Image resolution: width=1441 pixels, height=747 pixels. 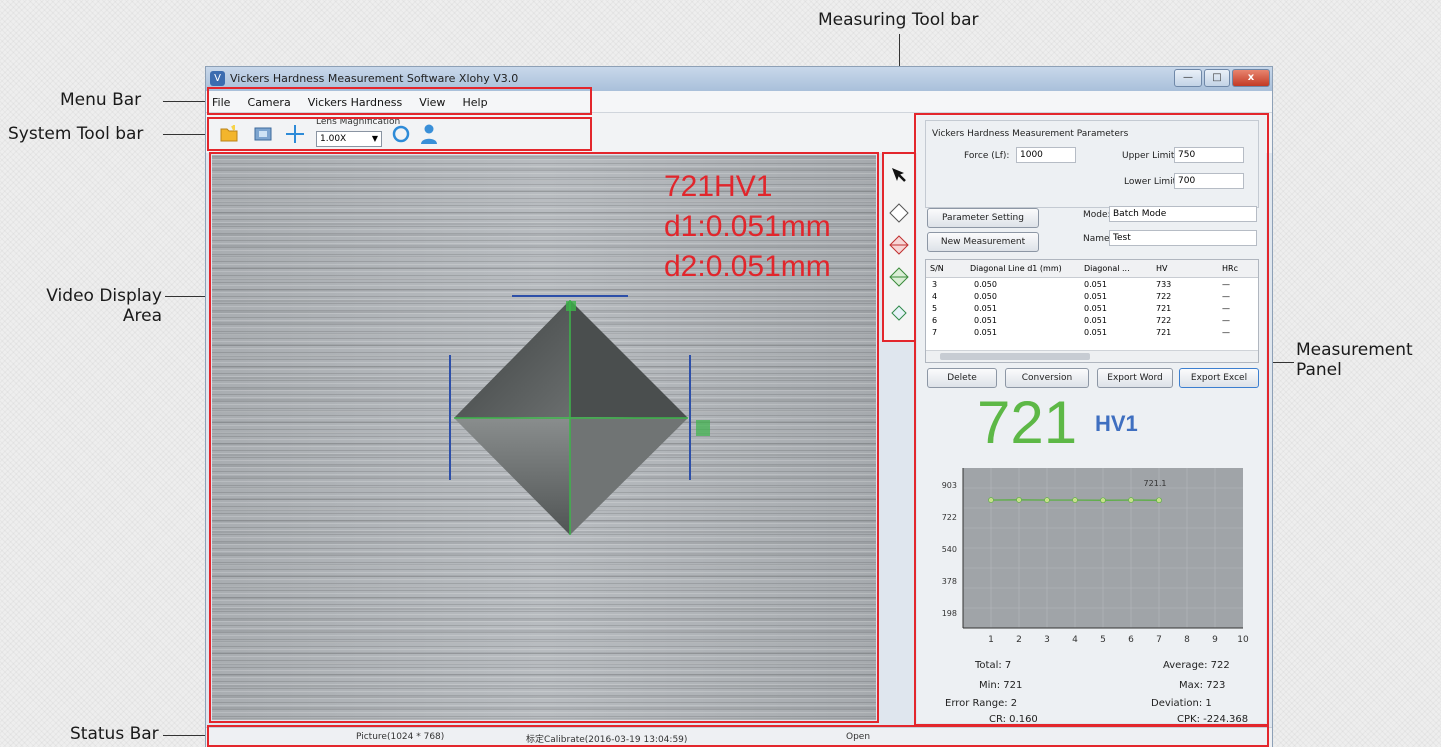 I want to click on table-horizontal-scrollbar, so click(x=1092, y=356).